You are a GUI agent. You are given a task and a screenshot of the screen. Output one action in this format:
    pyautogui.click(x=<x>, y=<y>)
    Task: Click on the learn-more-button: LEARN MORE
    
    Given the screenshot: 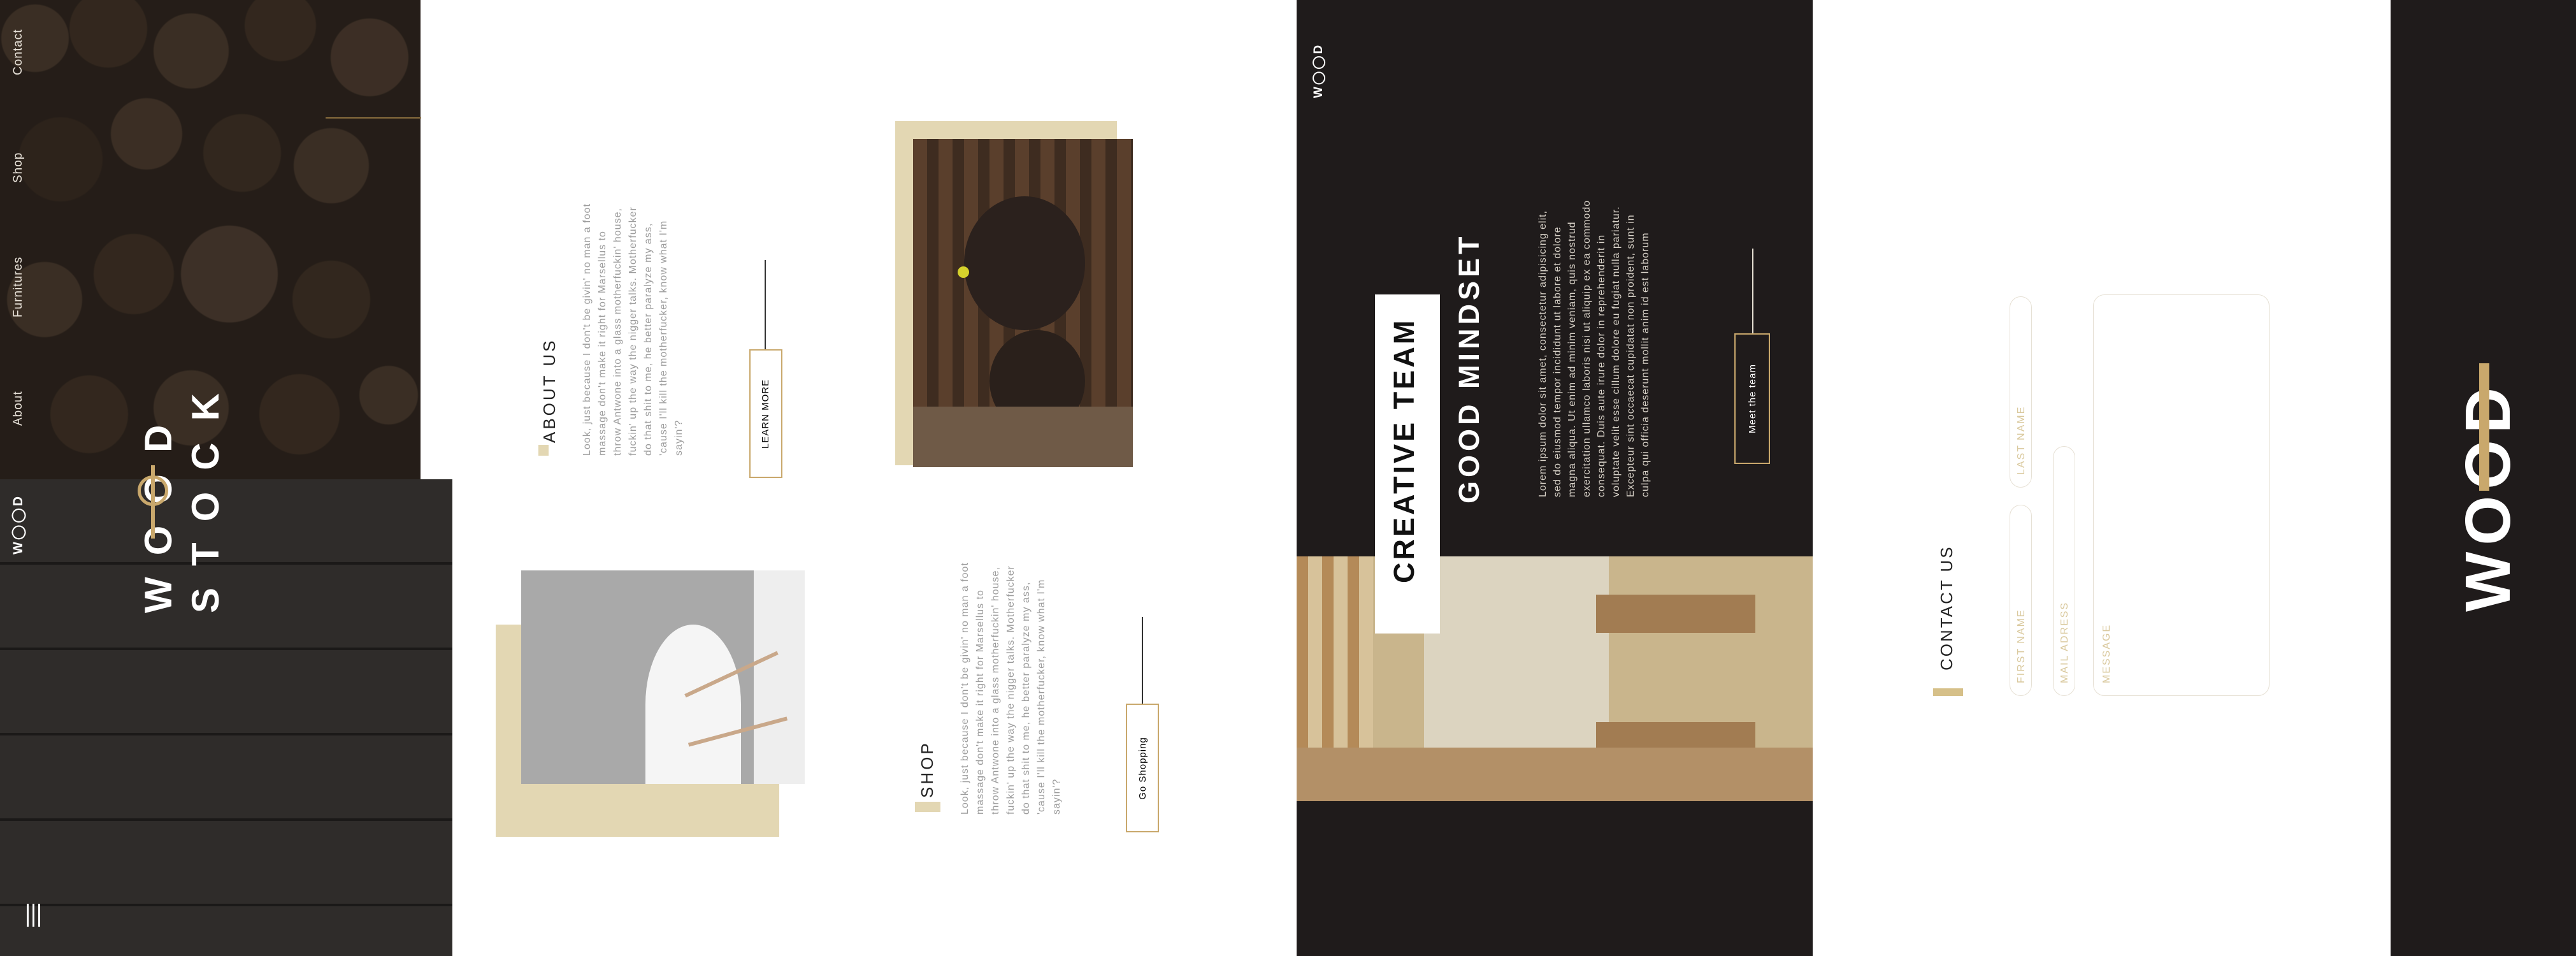 What is the action you would take?
    pyautogui.click(x=765, y=413)
    